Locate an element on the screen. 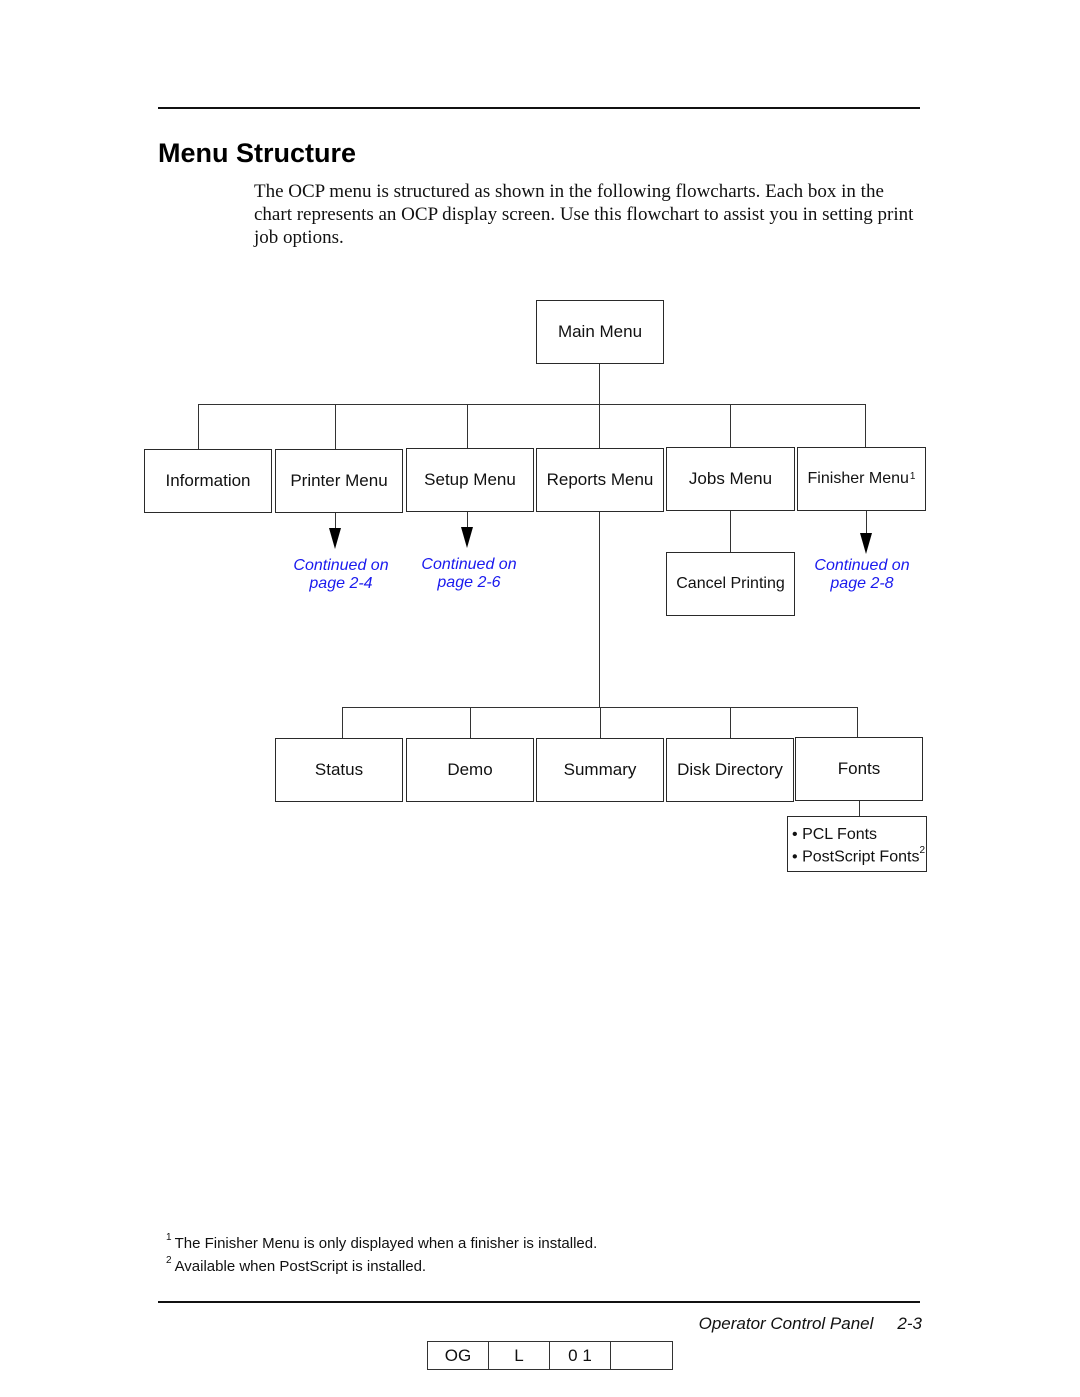  footnote-number: 2 is located at coordinates (169, 1260).